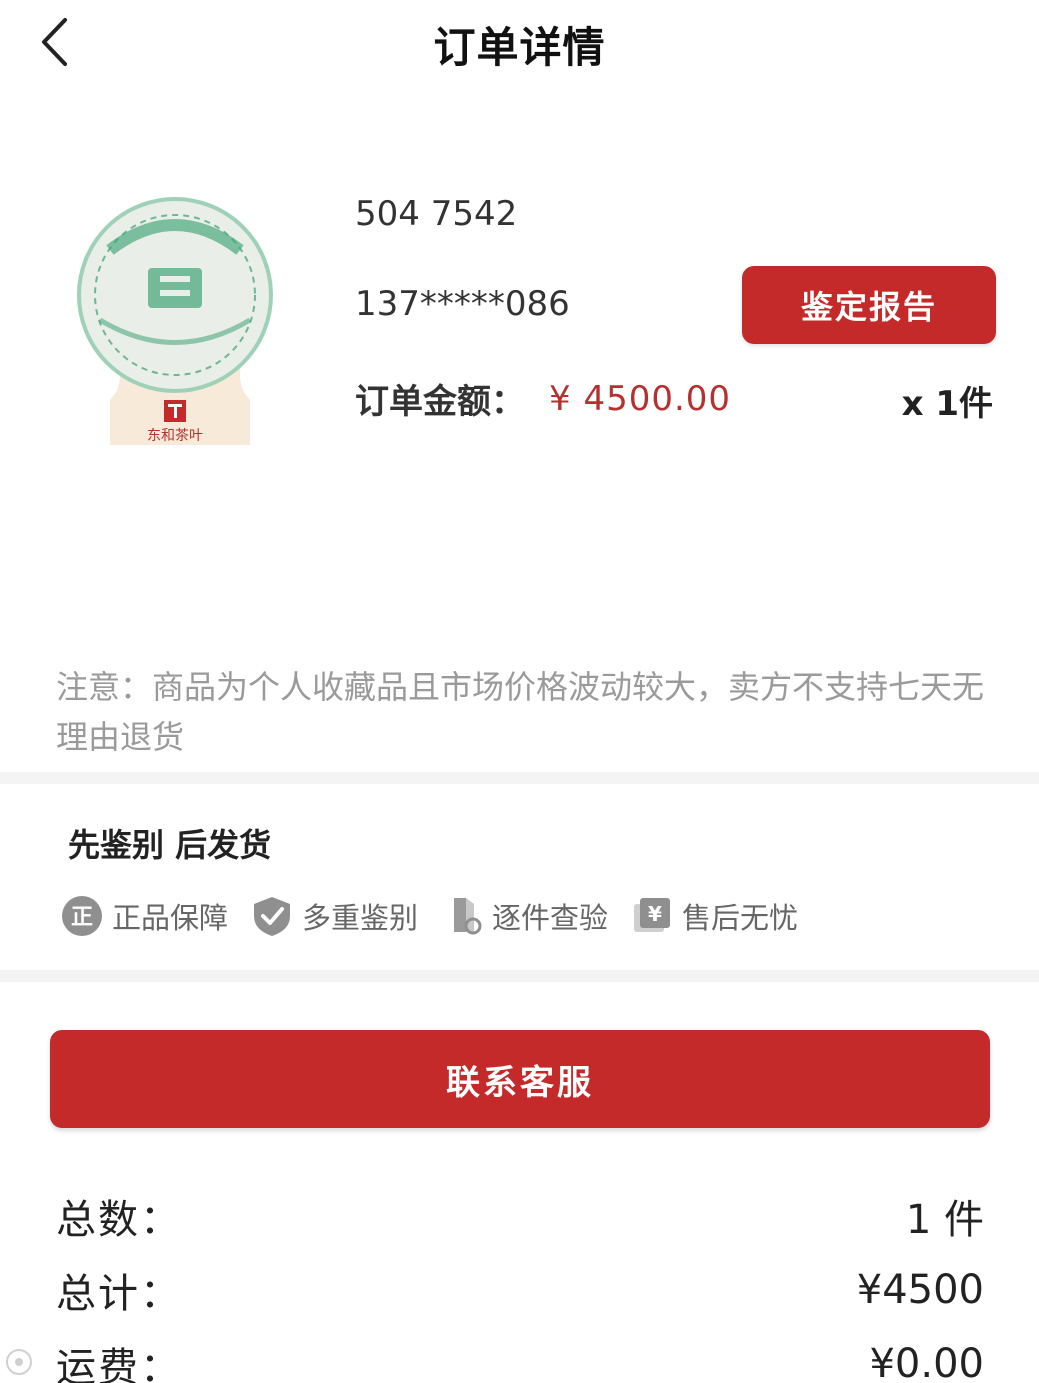  What do you see at coordinates (19, 1362) in the screenshot?
I see `watermark-logo-icon` at bounding box center [19, 1362].